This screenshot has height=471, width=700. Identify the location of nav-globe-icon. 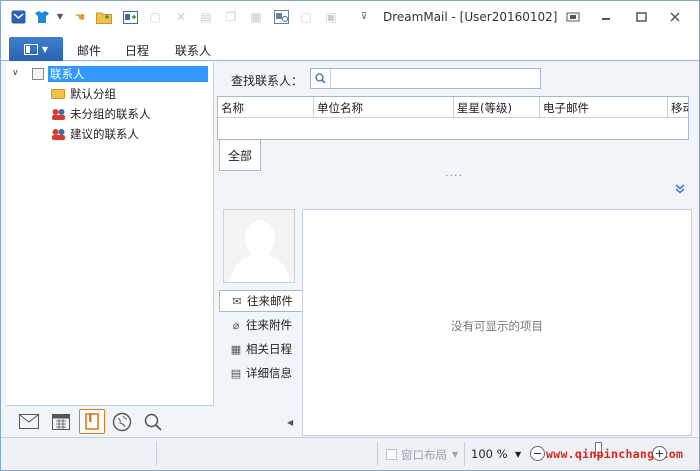
(122, 421).